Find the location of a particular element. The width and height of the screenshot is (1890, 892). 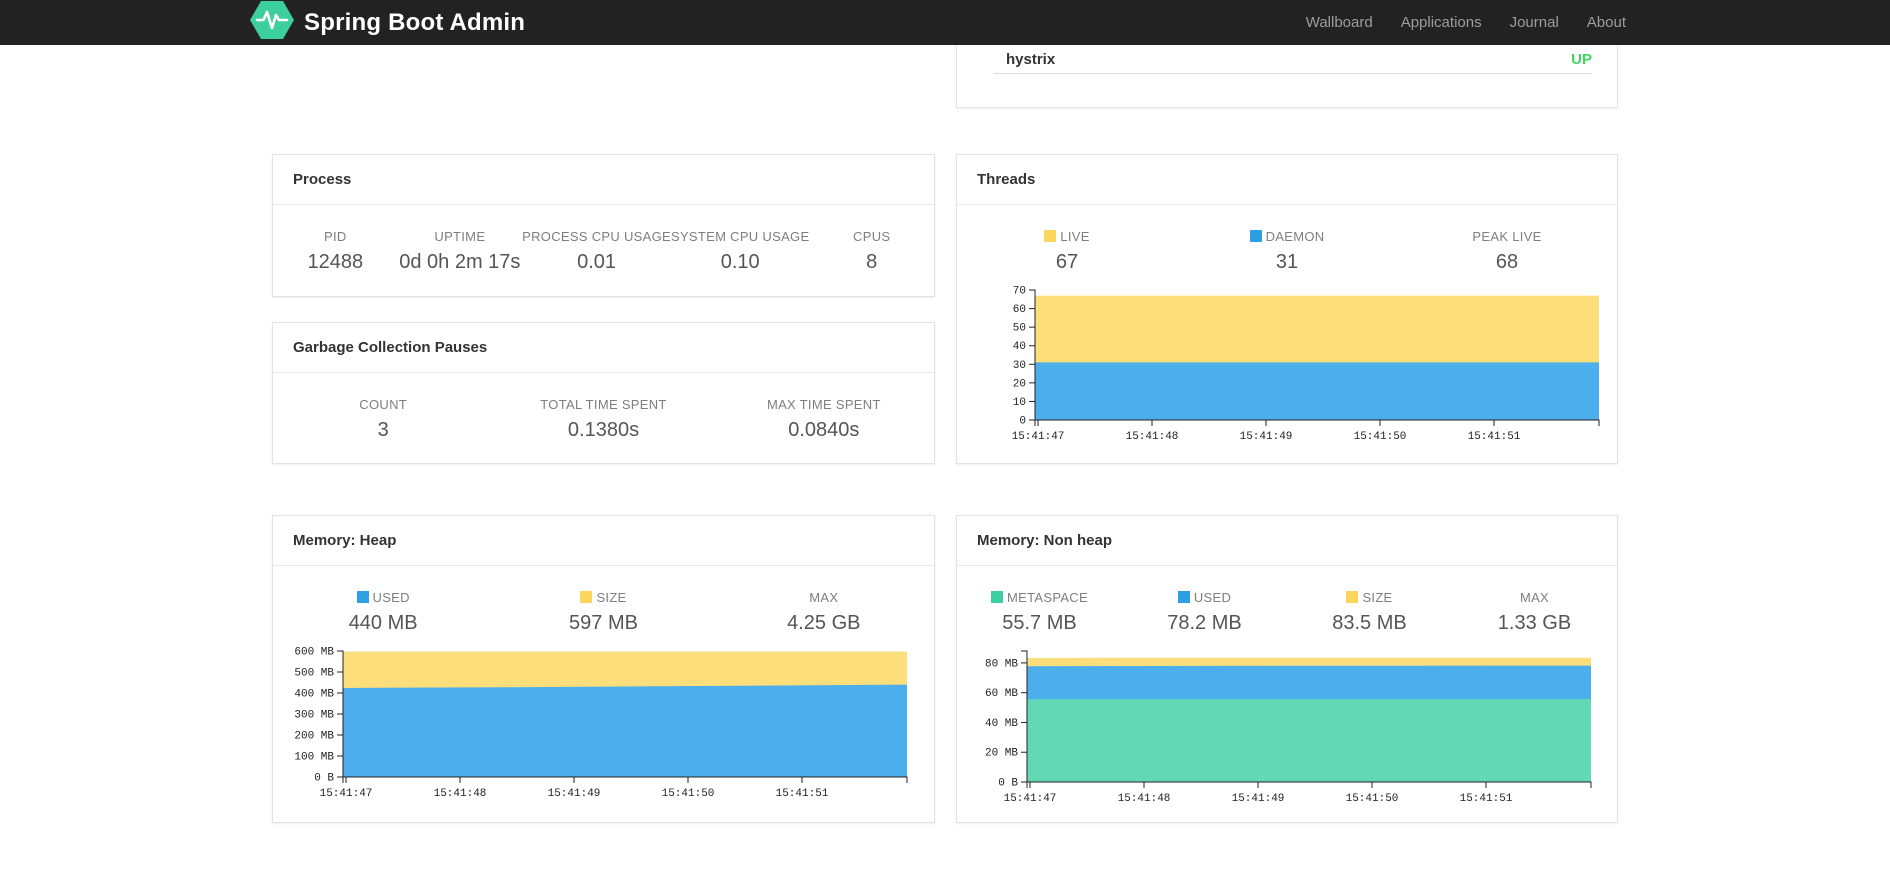

svg-text: 20 is located at coordinates (1019, 384).